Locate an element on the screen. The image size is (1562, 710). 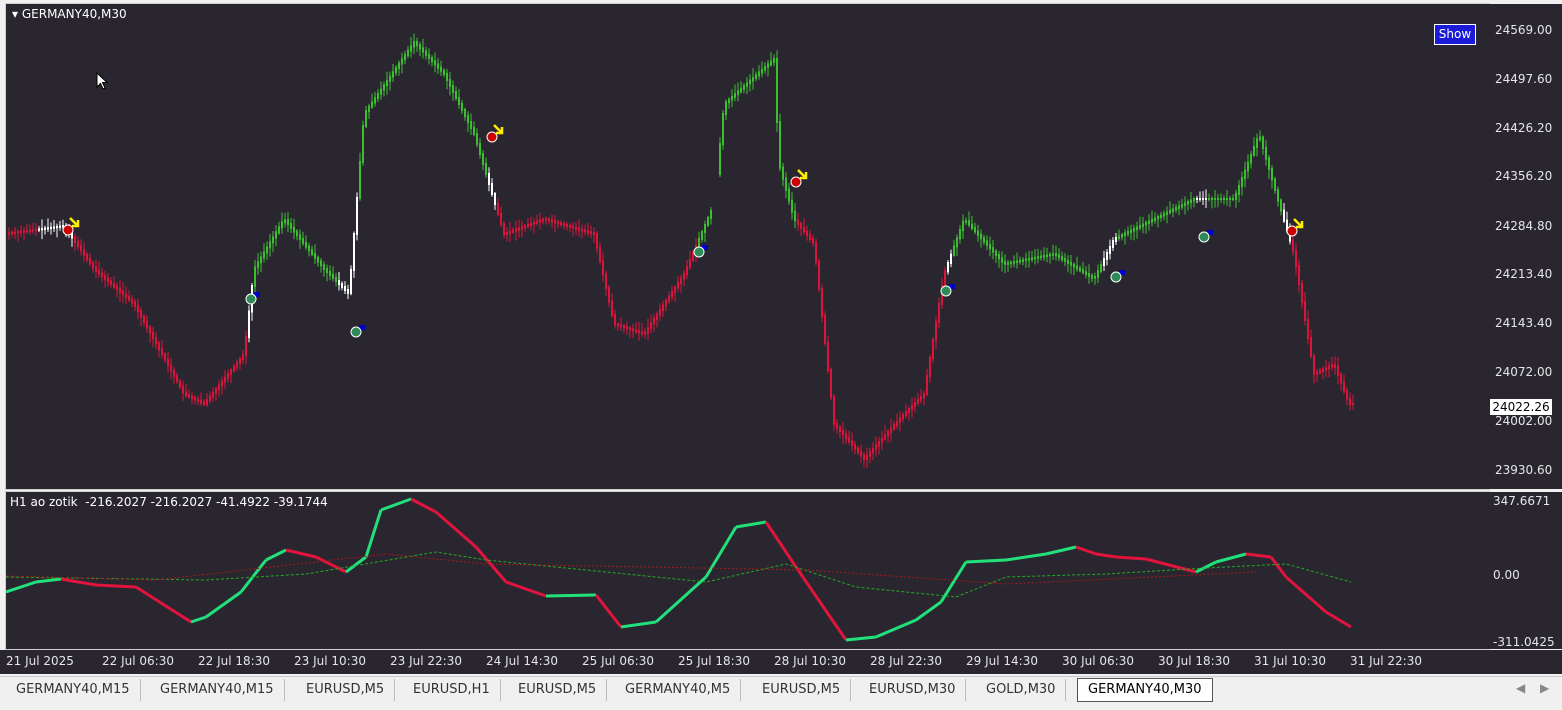
indicator-axis-label: 347.6671 is located at coordinates (1522, 501).